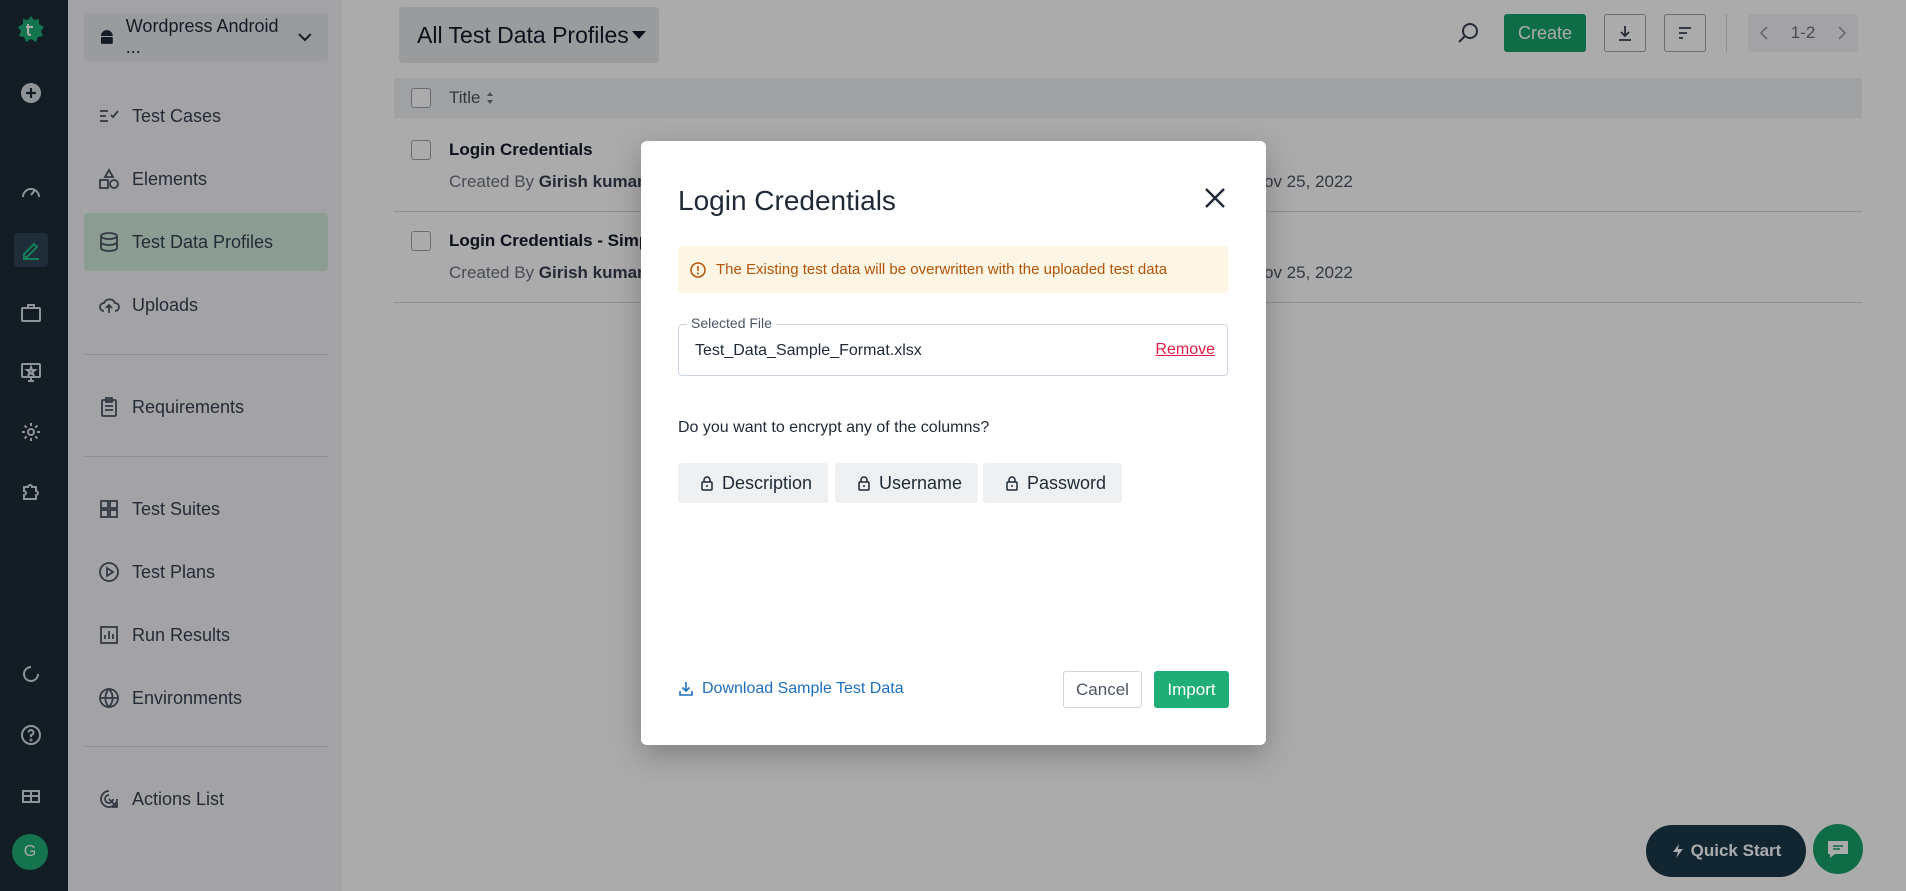  I want to click on download-icon, so click(686, 689).